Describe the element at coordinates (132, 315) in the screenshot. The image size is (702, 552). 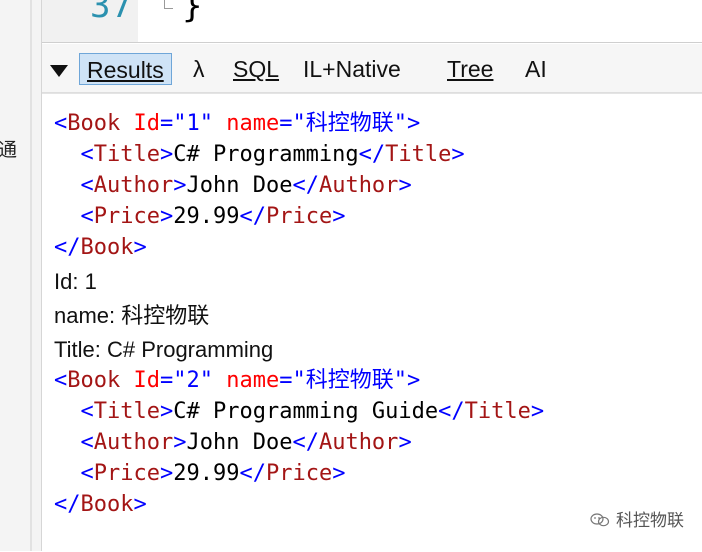
I see `output-name-line: name: 科控物联` at that location.